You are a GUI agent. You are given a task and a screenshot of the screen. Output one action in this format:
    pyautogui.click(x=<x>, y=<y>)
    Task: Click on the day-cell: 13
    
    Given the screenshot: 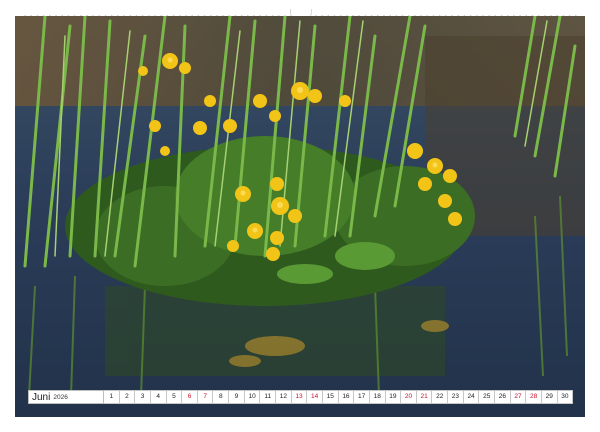 What is the action you would take?
    pyautogui.click(x=299, y=397)
    